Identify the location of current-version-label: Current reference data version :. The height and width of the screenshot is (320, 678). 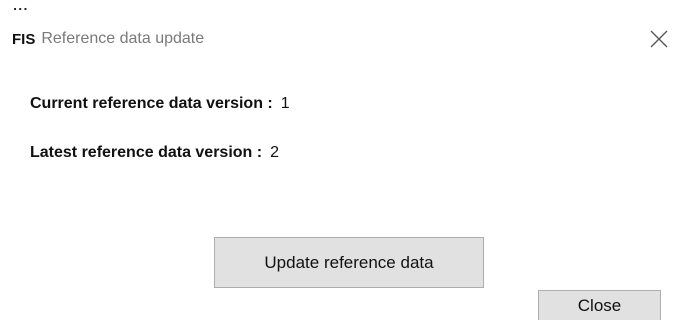
(151, 103).